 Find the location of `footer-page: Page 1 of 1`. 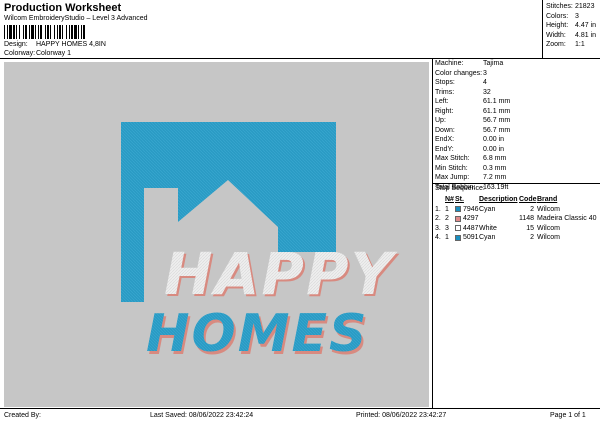

footer-page: Page 1 of 1 is located at coordinates (568, 415).